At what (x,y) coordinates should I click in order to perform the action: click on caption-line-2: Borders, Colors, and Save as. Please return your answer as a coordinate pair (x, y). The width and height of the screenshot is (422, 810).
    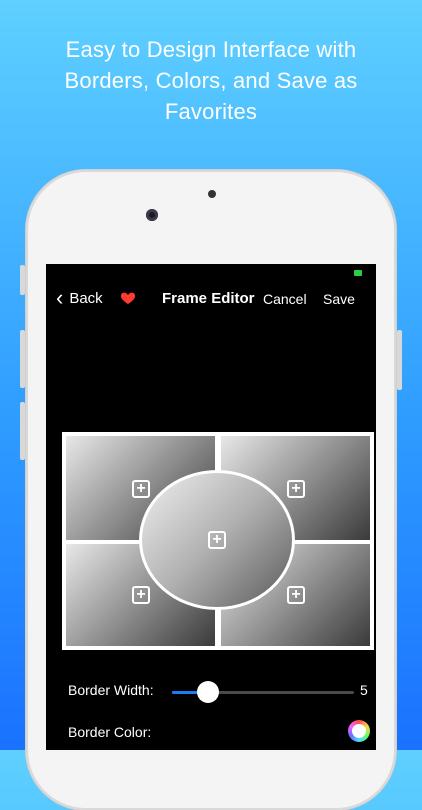
    Looking at the image, I should click on (211, 80).